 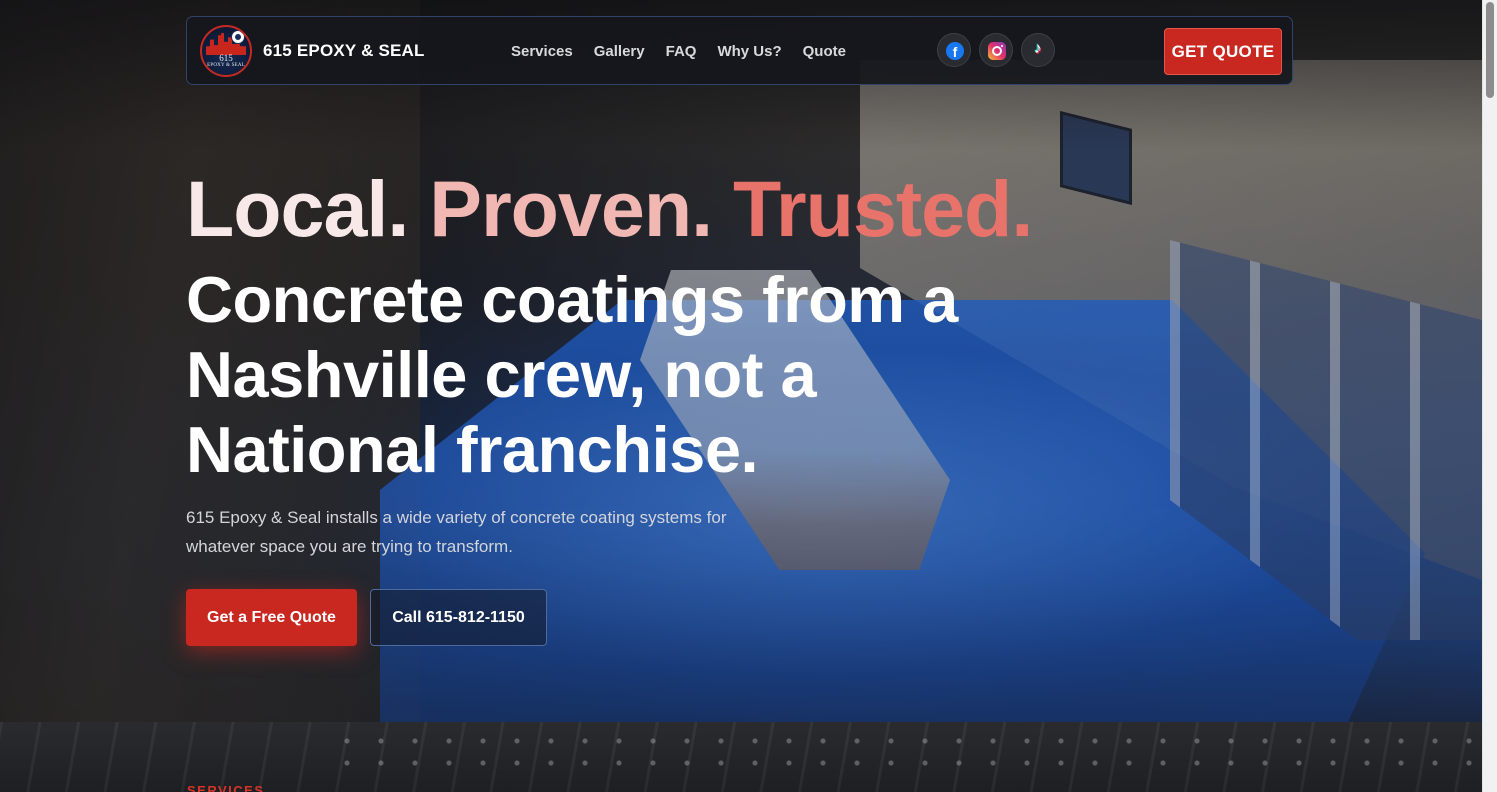 I want to click on nav-menu: Services Gallery FAQ Why Us? Quote, so click(x=689, y=51).